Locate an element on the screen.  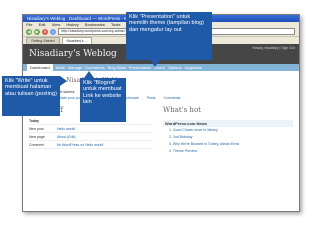
link-posts: Posts is located at coordinates (151, 98).